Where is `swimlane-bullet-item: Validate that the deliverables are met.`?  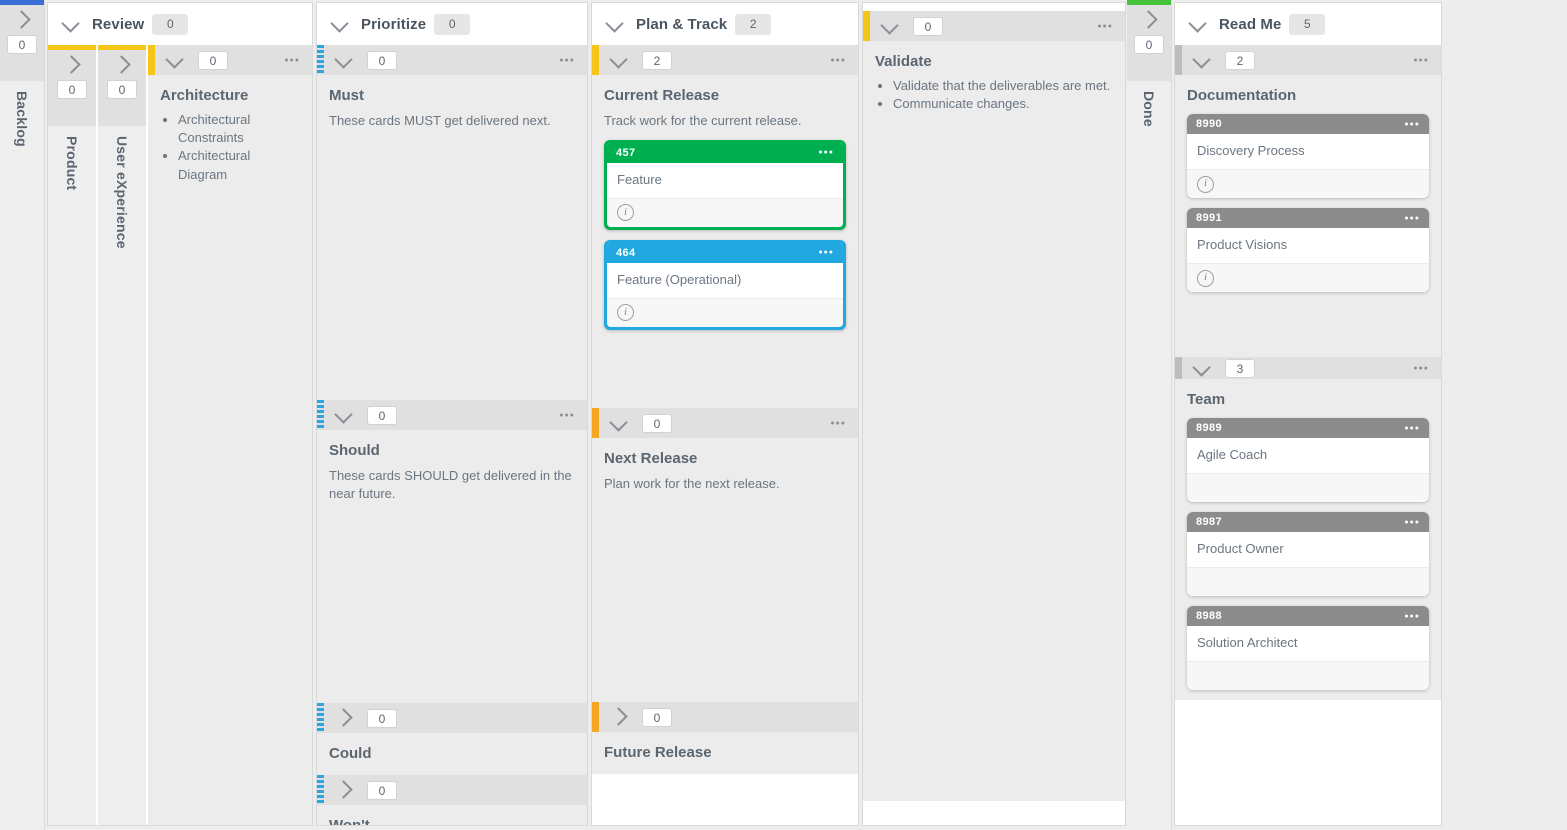 swimlane-bullet-item: Validate that the deliverables are met. is located at coordinates (1003, 86).